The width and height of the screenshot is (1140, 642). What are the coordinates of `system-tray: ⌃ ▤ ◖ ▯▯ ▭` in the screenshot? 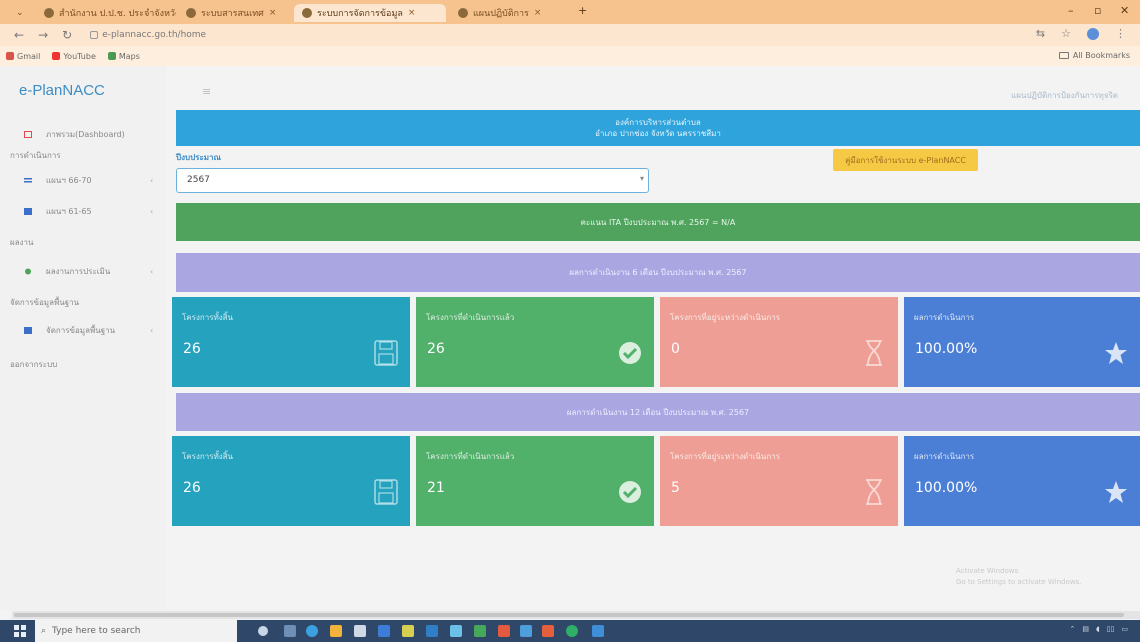 It's located at (1098, 629).